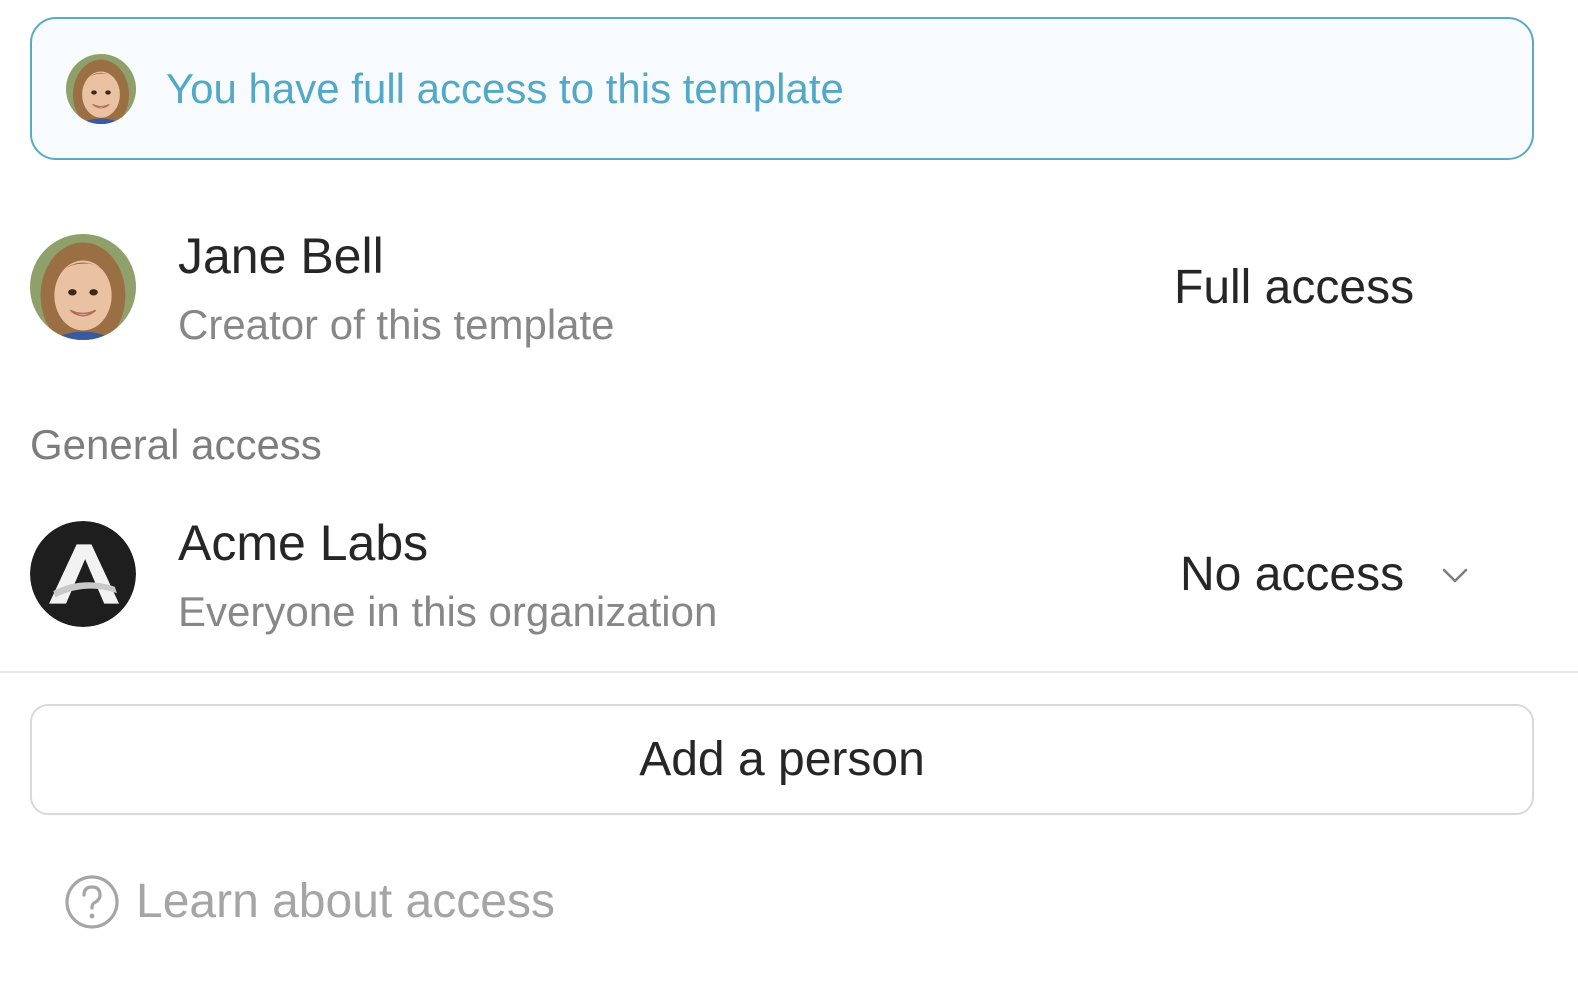 The width and height of the screenshot is (1578, 982). I want to click on add-person-button: Add a person, so click(782, 759).